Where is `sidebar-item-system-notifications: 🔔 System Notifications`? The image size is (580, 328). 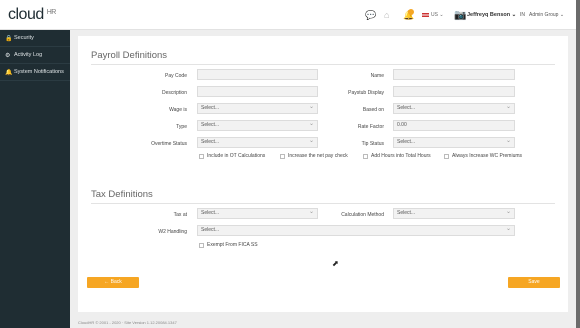
sidebar-item-system-notifications: 🔔 System Notifications is located at coordinates (35, 72).